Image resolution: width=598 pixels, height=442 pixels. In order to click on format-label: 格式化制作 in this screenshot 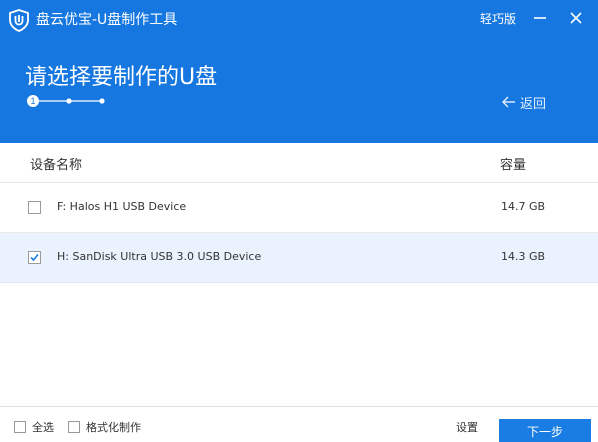, I will do `click(113, 427)`.